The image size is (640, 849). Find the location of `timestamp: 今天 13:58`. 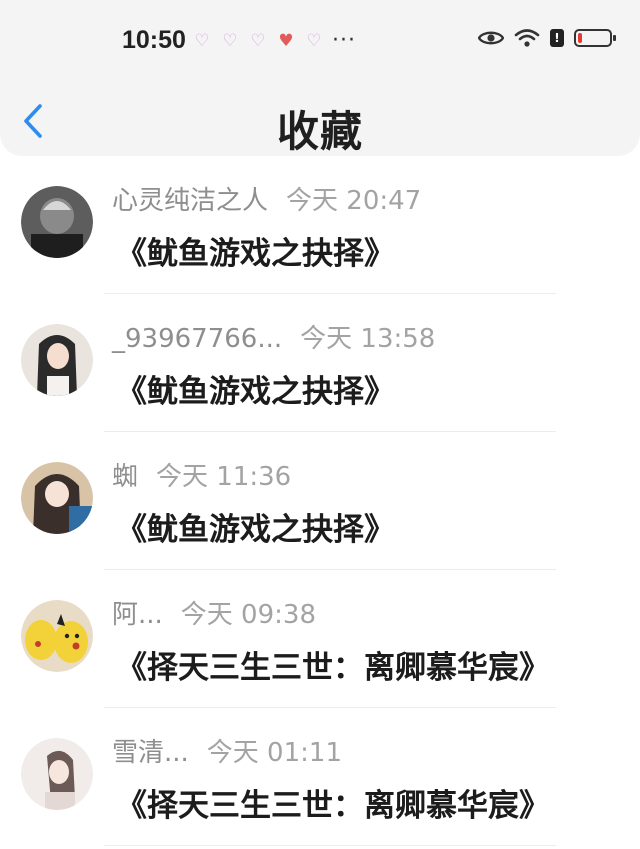

timestamp: 今天 13:58 is located at coordinates (368, 339).